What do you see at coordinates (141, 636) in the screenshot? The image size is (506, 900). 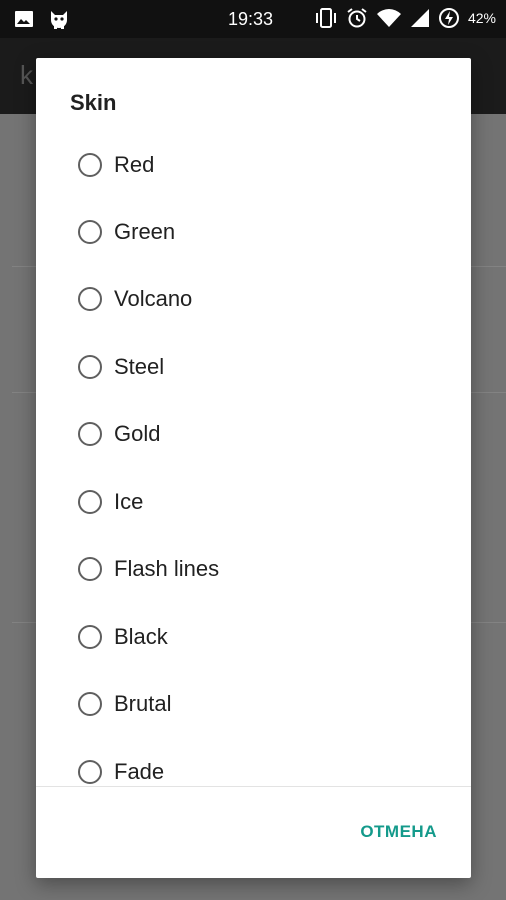 I see `option-label: Black` at bounding box center [141, 636].